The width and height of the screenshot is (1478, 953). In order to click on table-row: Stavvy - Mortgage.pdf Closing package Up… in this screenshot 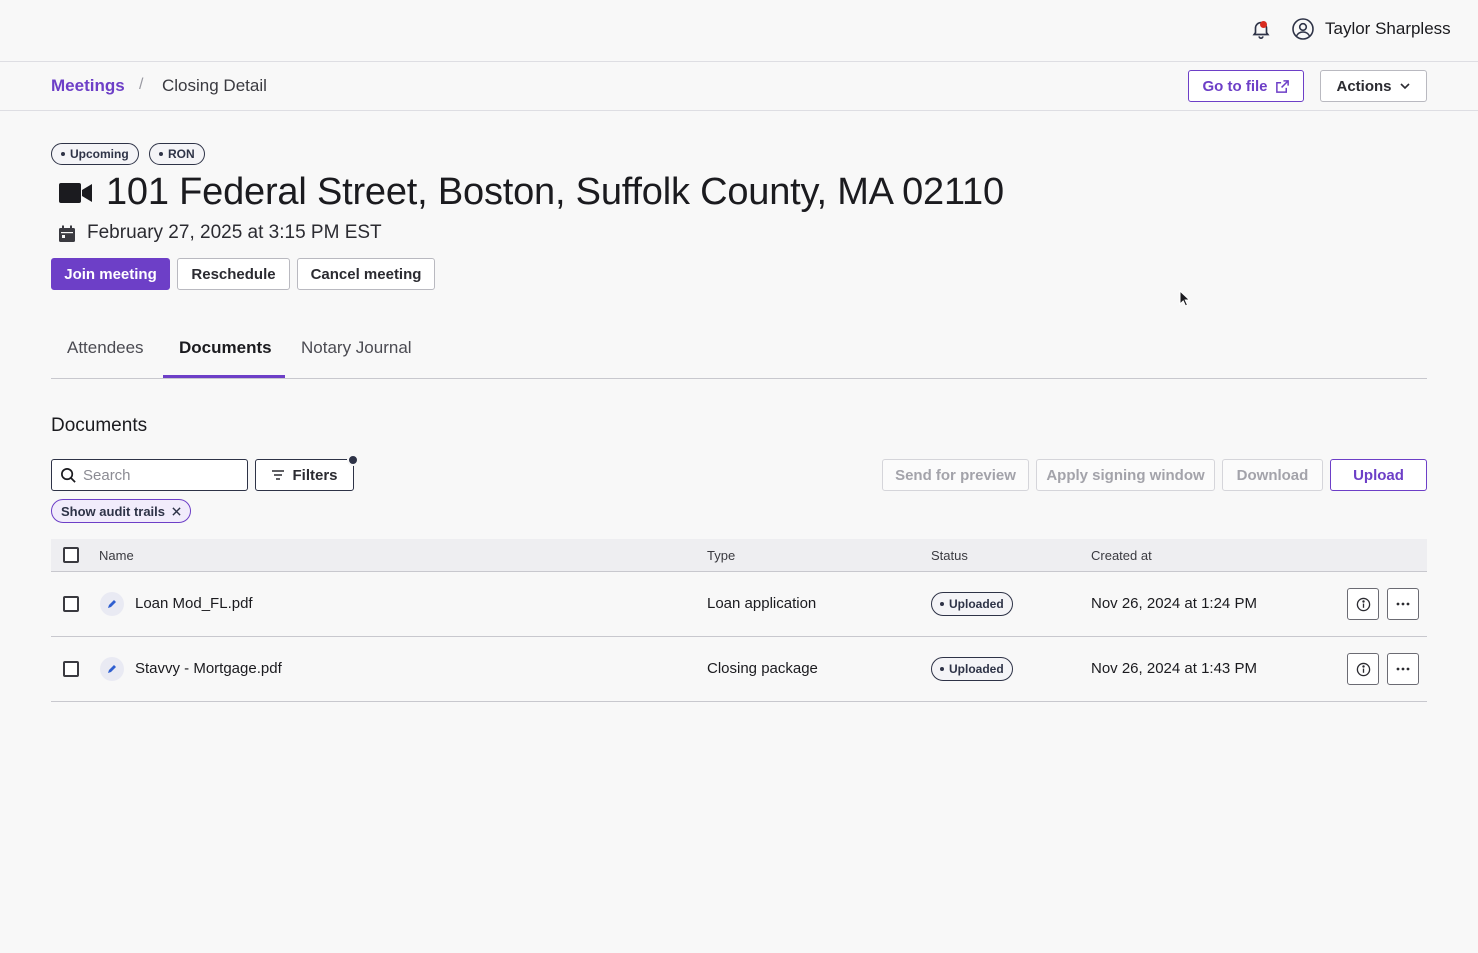, I will do `click(739, 669)`.